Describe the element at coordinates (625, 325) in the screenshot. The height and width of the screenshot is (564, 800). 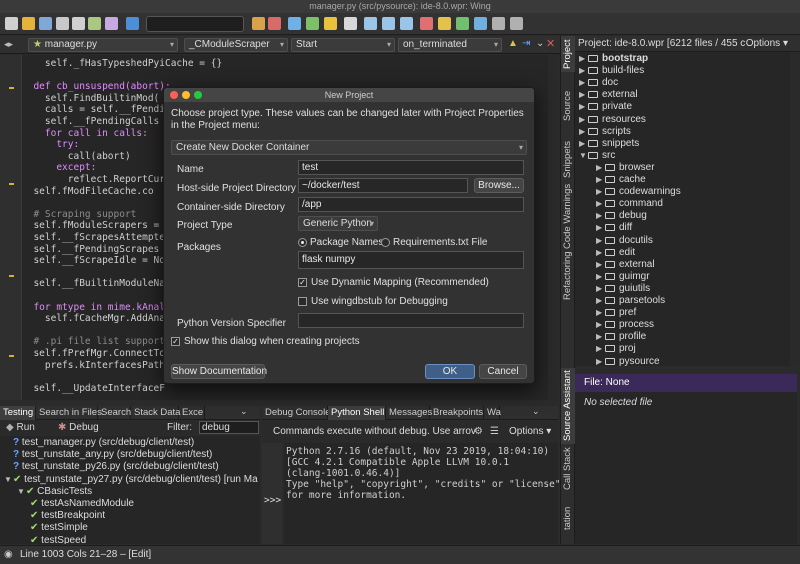
I see `tree-item: ▶ process` at that location.